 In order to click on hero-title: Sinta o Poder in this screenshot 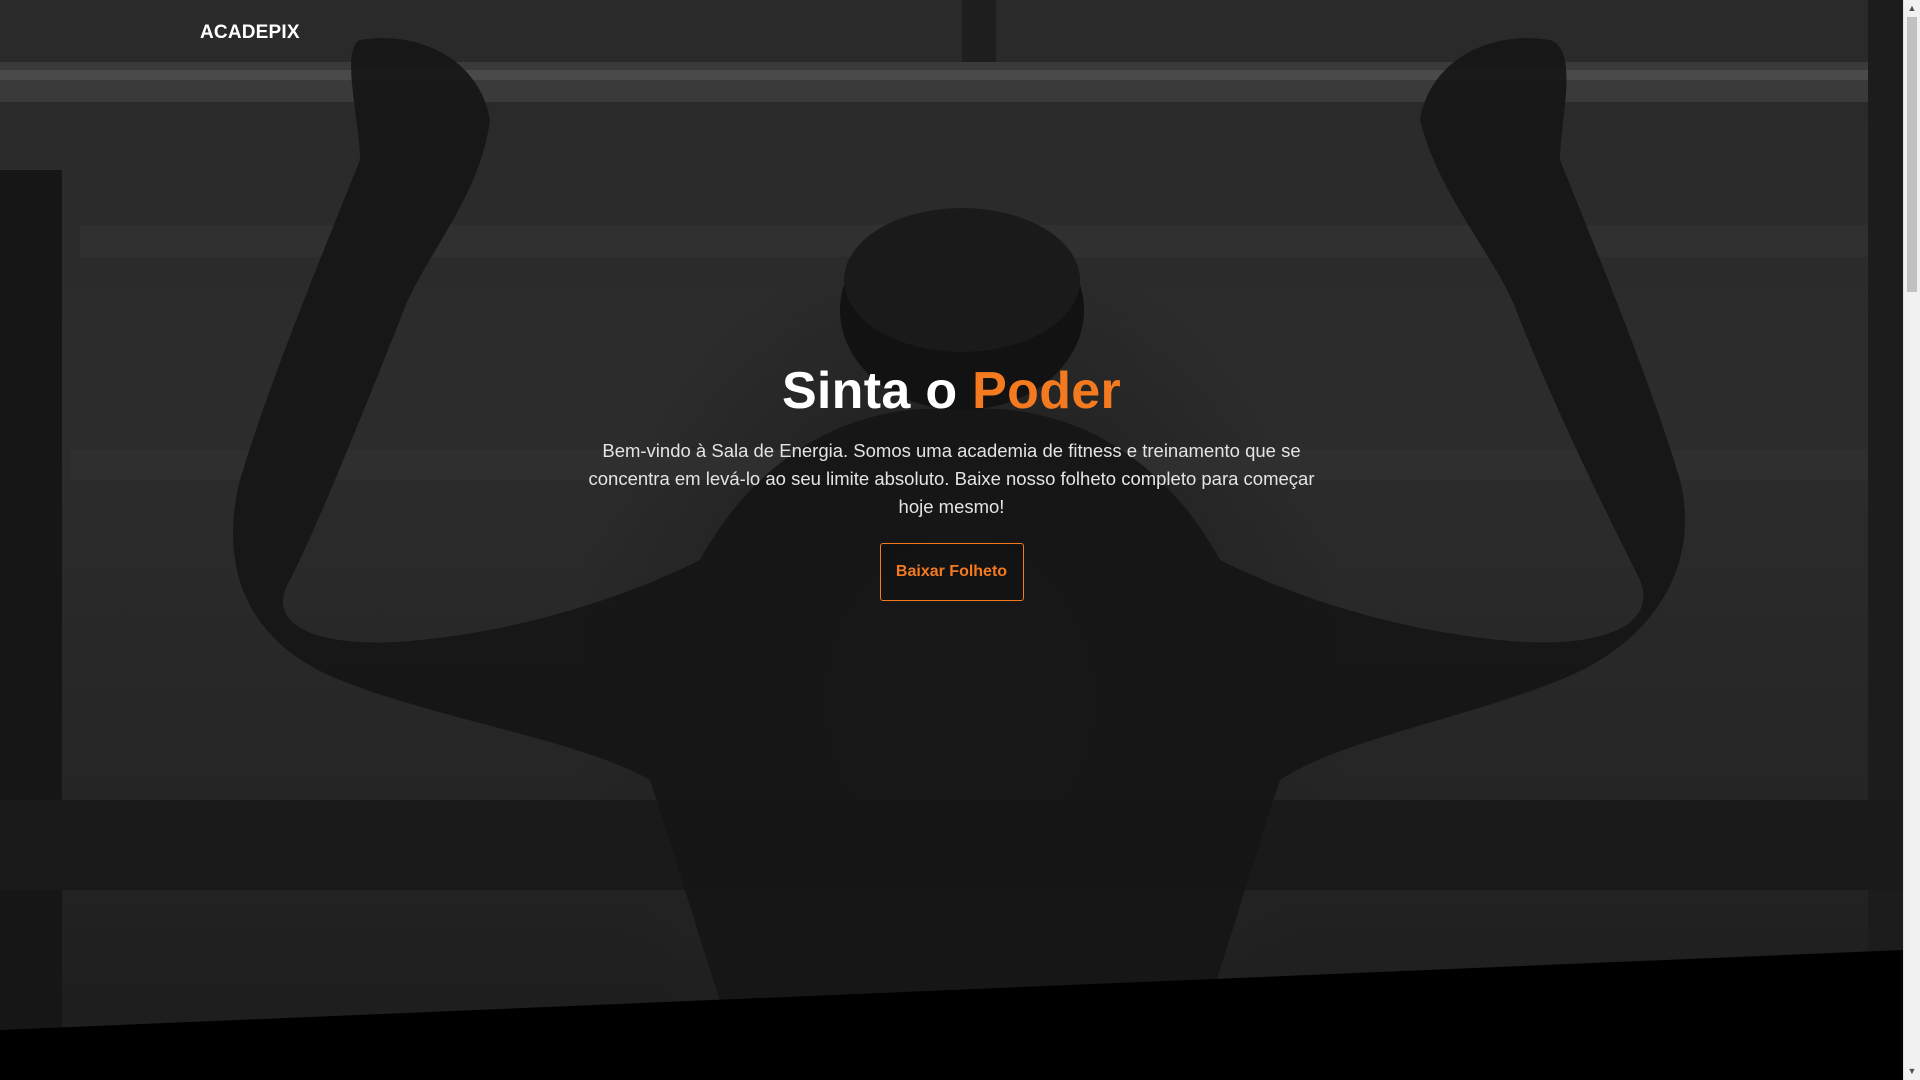, I will do `click(951, 391)`.